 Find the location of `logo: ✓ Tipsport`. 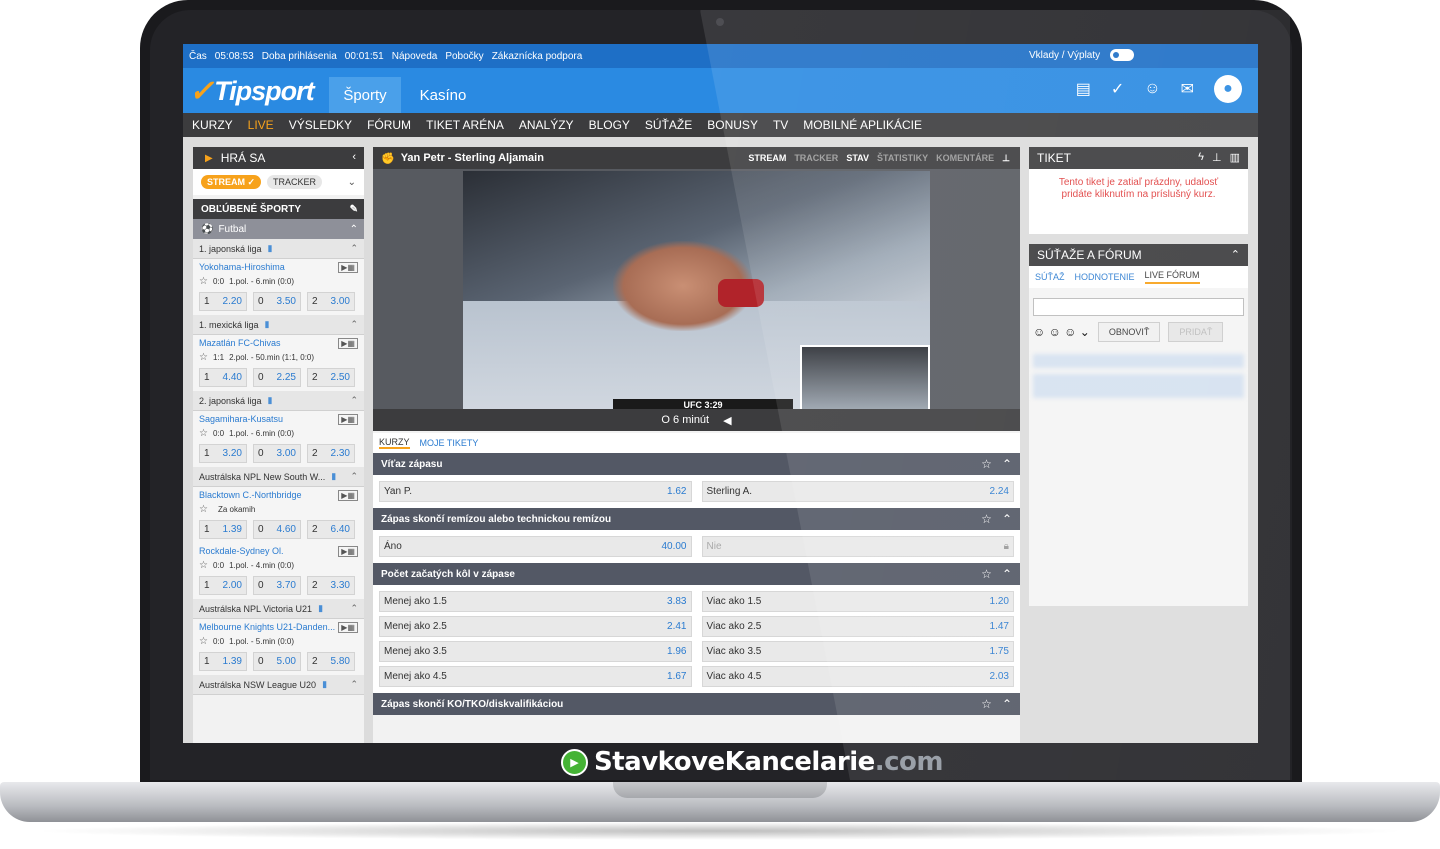

logo: ✓ Tipsport is located at coordinates (252, 91).